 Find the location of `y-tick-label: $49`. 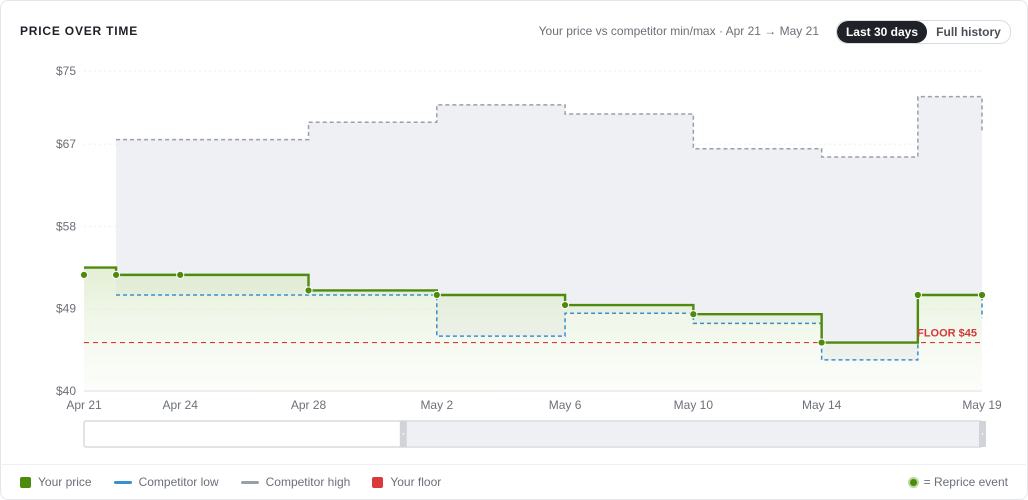

y-tick-label: $49 is located at coordinates (66, 309).